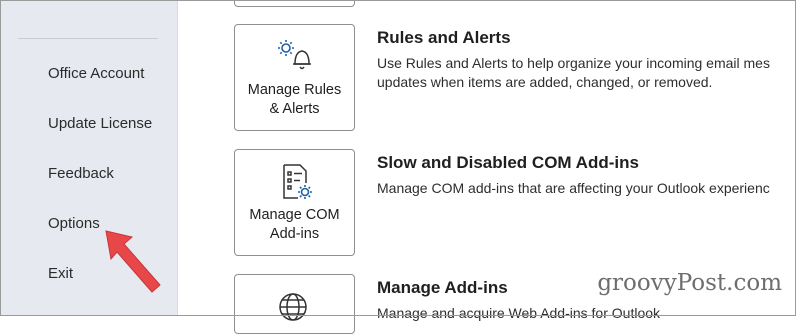  What do you see at coordinates (295, 184) in the screenshot?
I see `list-gear-icon` at bounding box center [295, 184].